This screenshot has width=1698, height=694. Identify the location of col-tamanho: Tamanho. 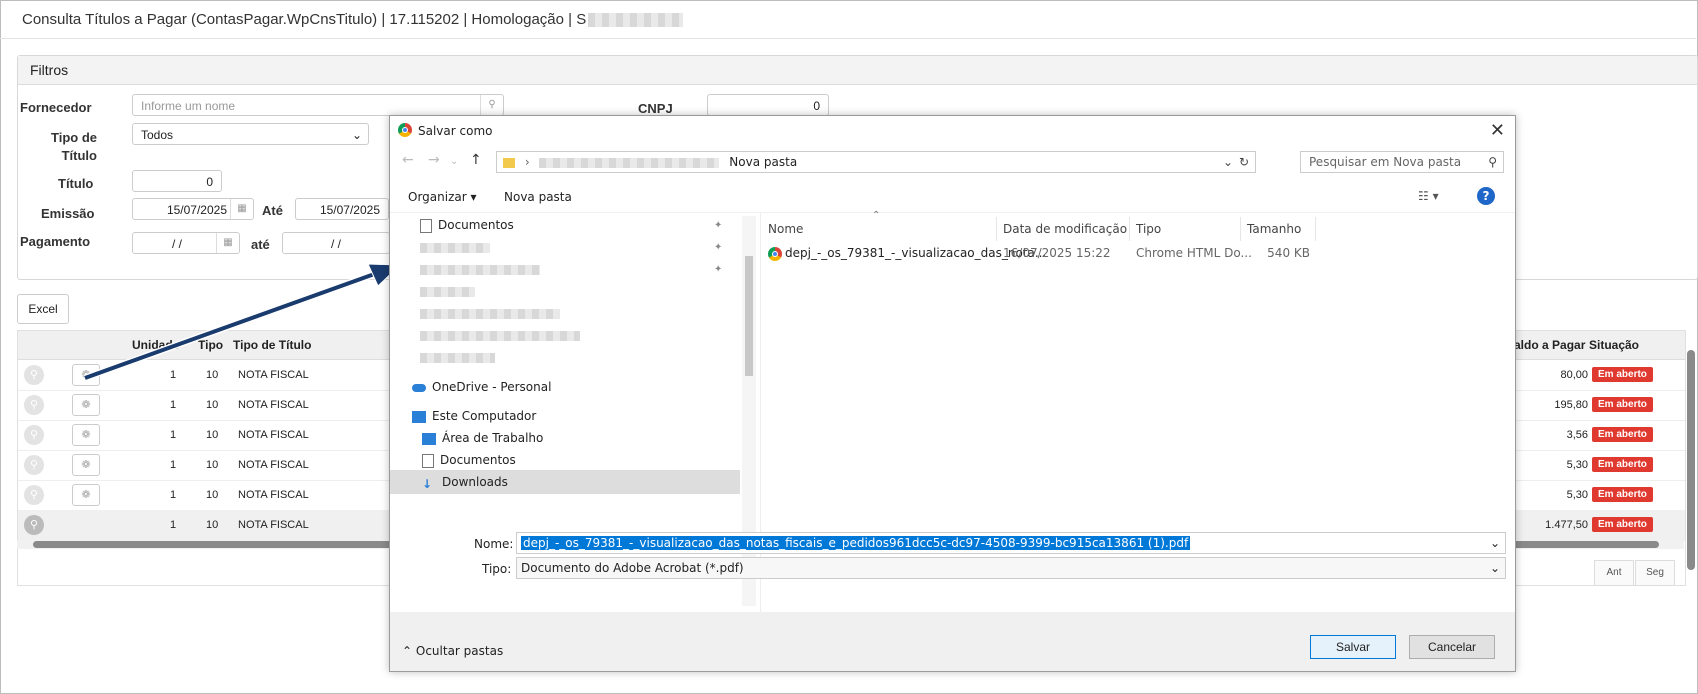
(1278, 229).